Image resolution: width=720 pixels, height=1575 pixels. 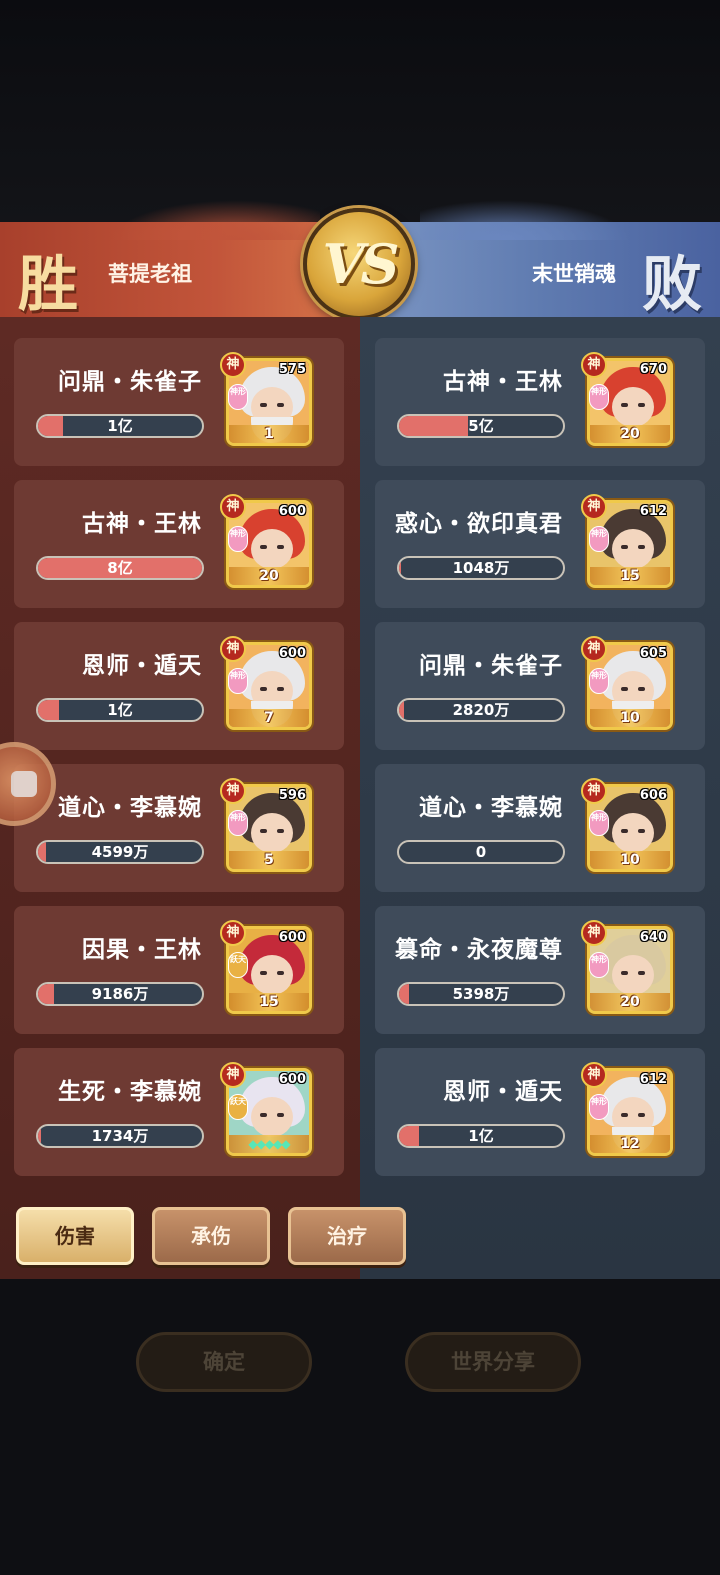 What do you see at coordinates (292, 795) in the screenshot?
I see `hero-level: 596` at bounding box center [292, 795].